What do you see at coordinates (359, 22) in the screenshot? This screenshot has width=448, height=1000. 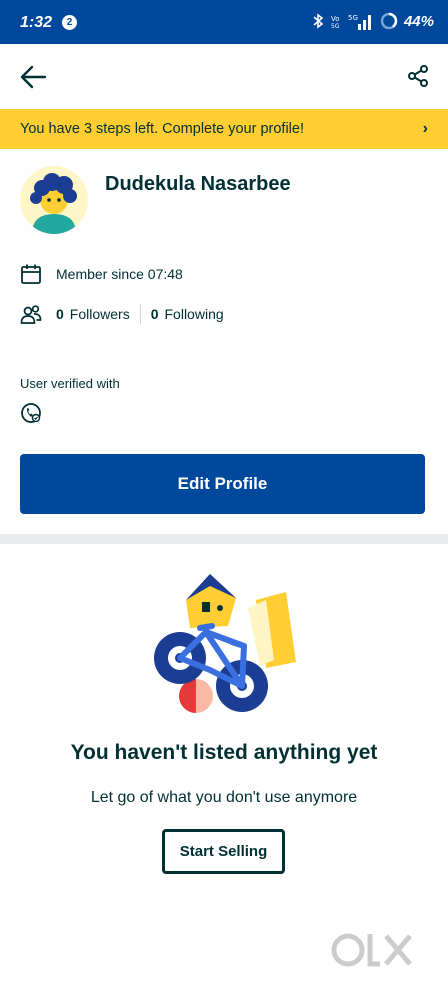 I see `signal-icon: 5G` at bounding box center [359, 22].